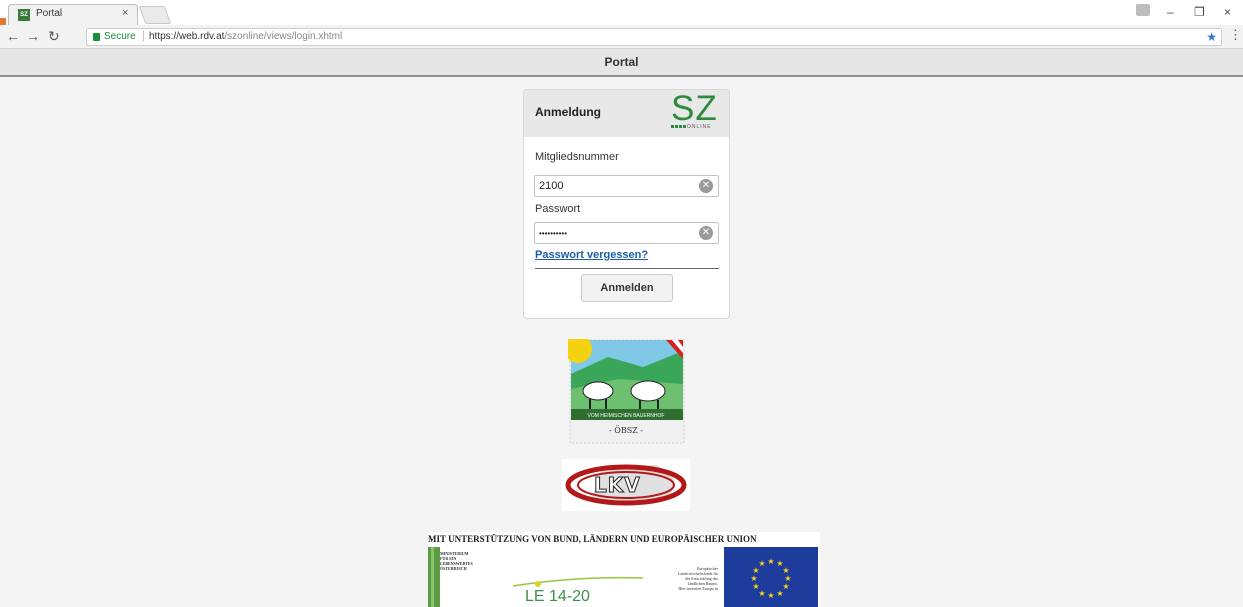 This screenshot has width=1243, height=607. What do you see at coordinates (24, 15) in the screenshot?
I see `sz-favicon-icon: SZ` at bounding box center [24, 15].